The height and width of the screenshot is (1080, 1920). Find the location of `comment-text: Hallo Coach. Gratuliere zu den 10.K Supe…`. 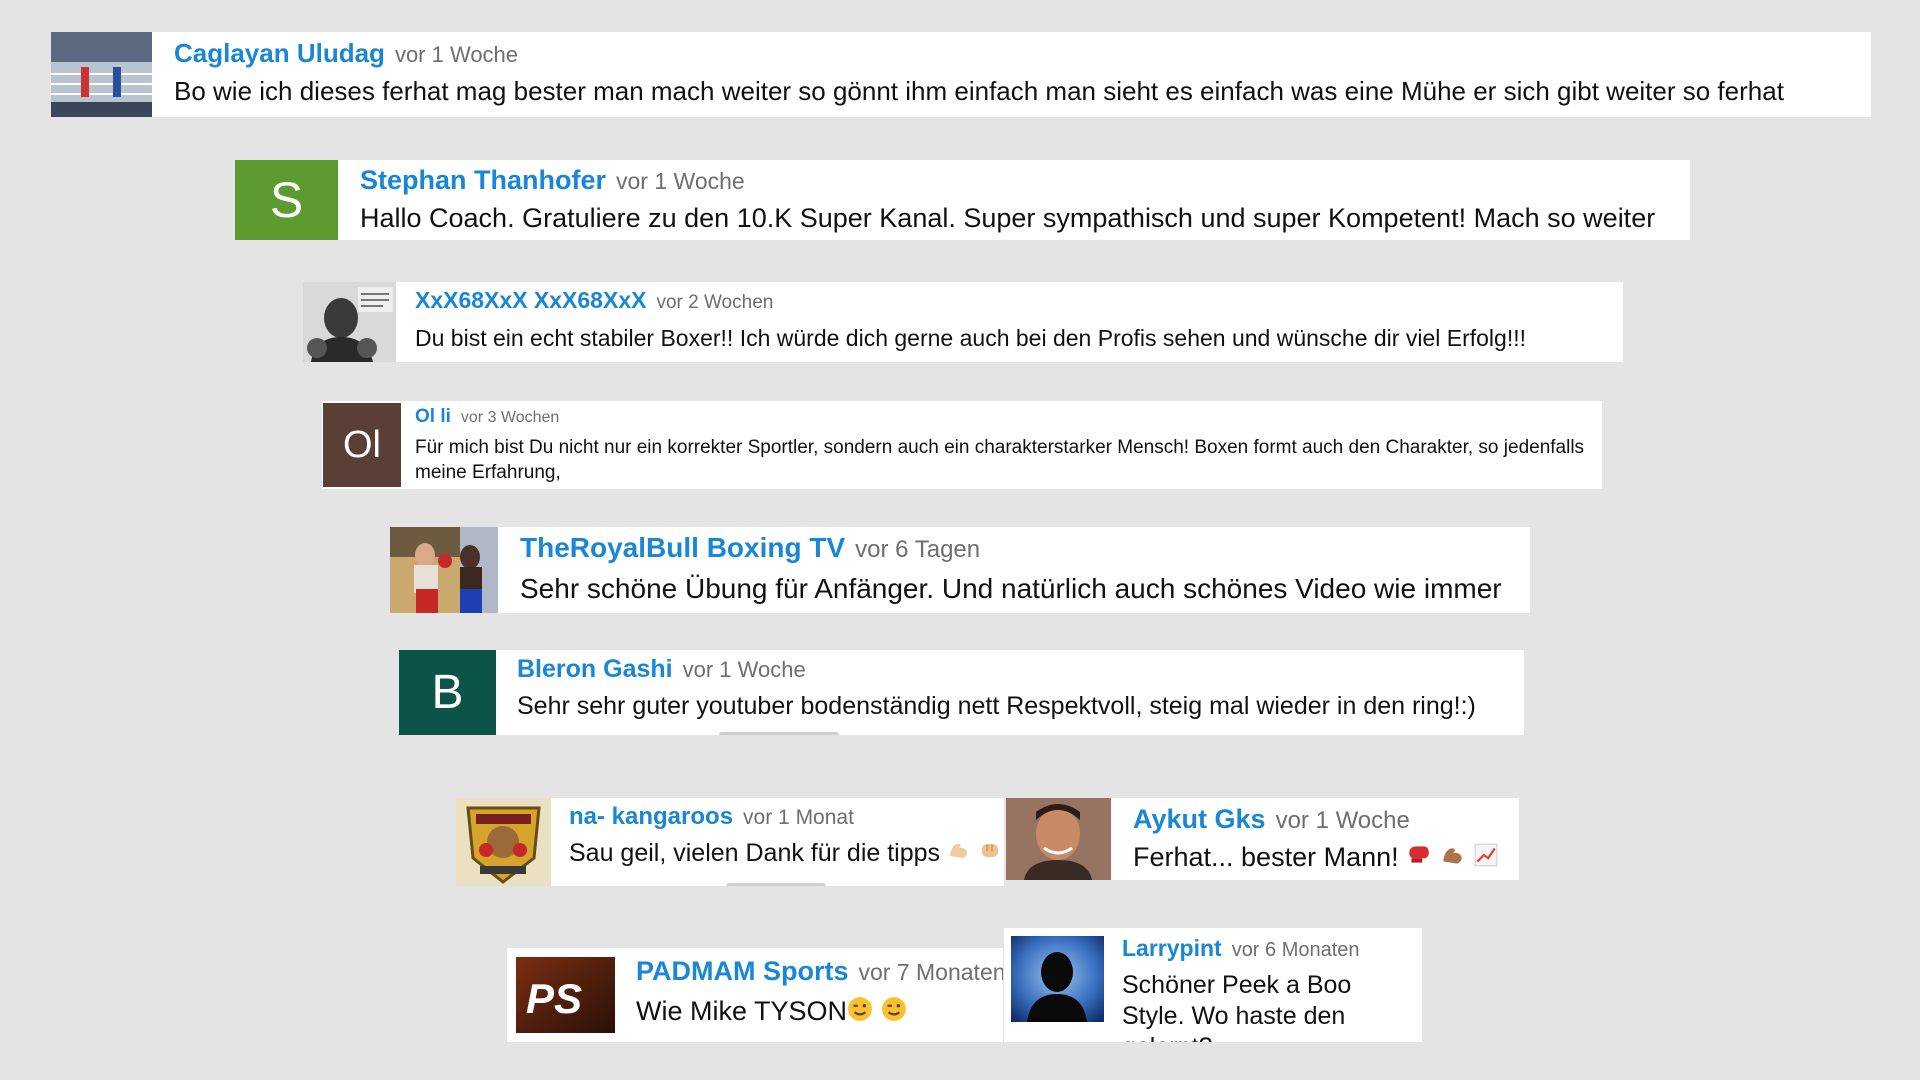

comment-text: Hallo Coach. Gratuliere zu den 10.K Supe… is located at coordinates (1008, 218).